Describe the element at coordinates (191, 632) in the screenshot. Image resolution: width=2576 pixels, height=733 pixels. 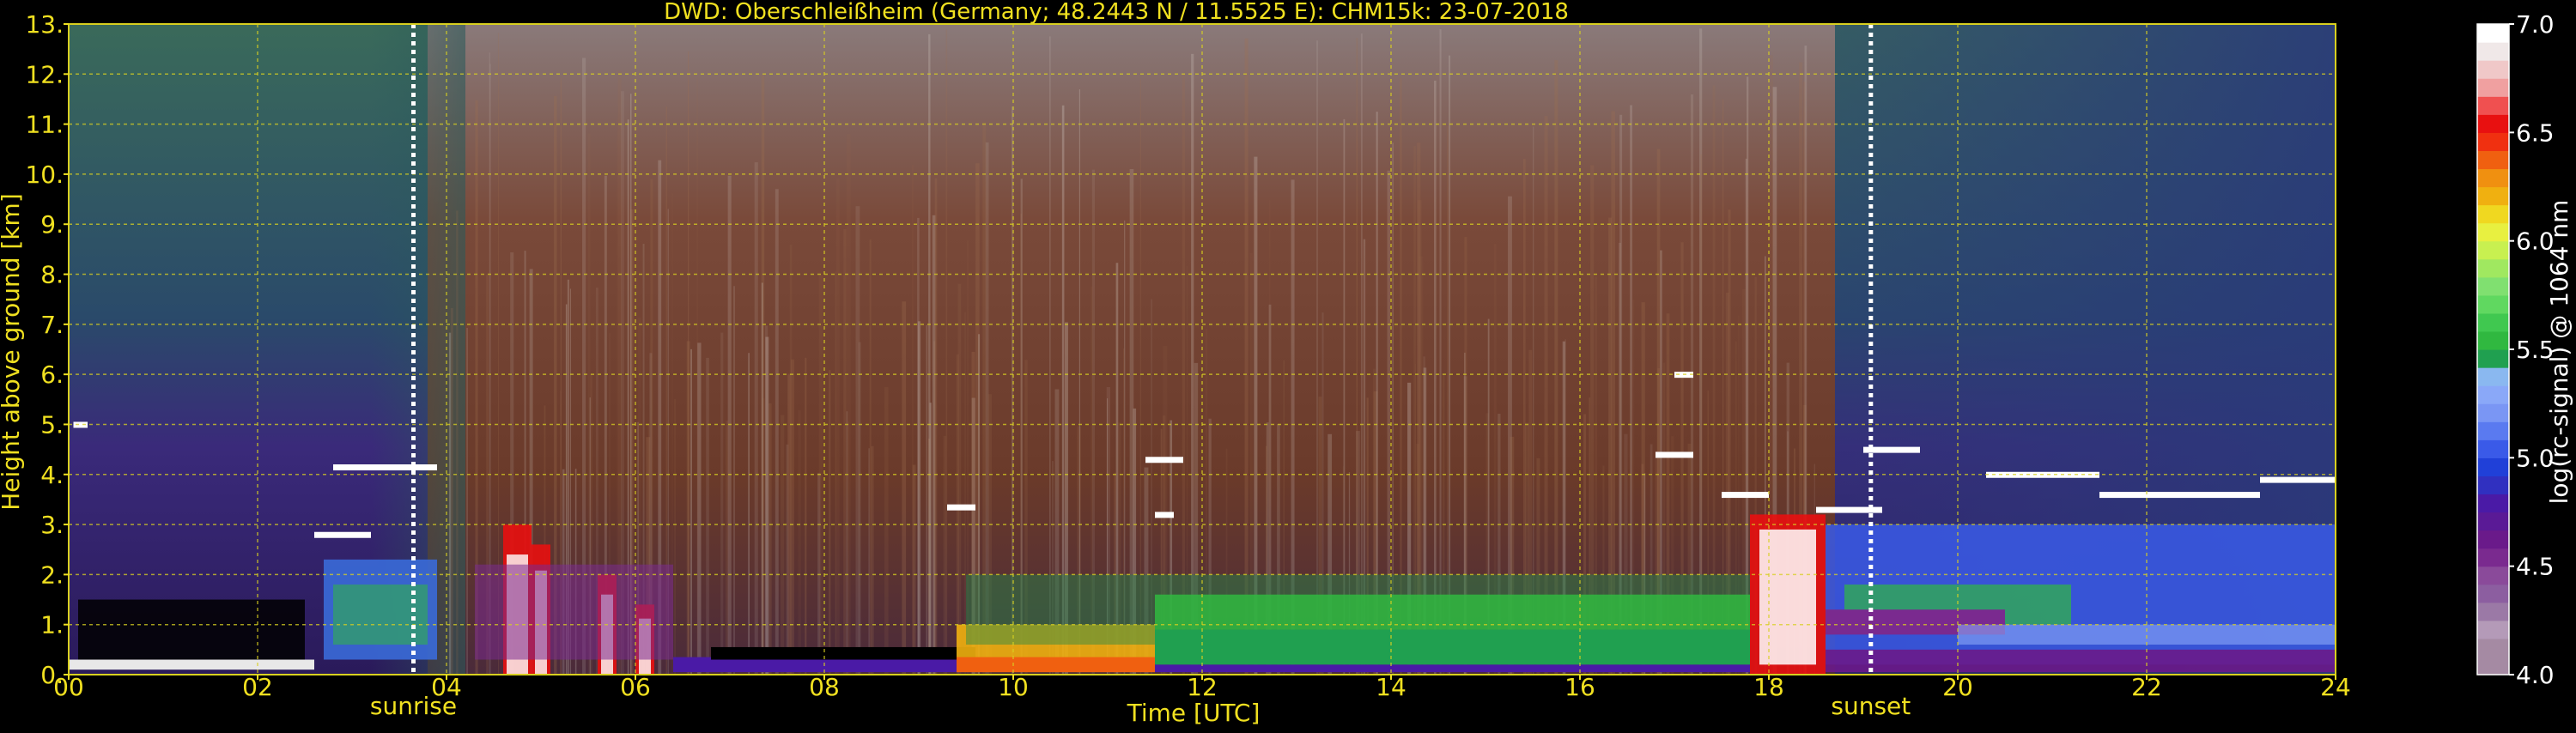
I see `night-low-signal` at that location.